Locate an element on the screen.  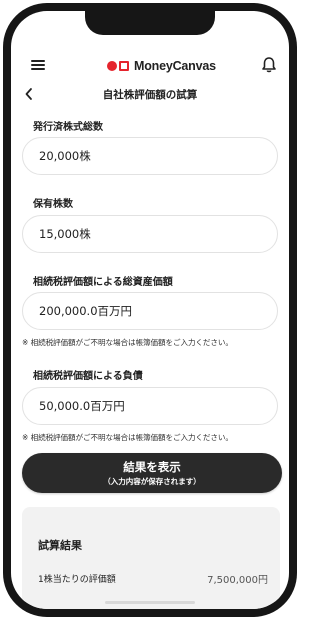
liabilities-note: ※ 相続税評価額がご不明な場合は帳簿価額をご入力ください。 is located at coordinates (127, 437).